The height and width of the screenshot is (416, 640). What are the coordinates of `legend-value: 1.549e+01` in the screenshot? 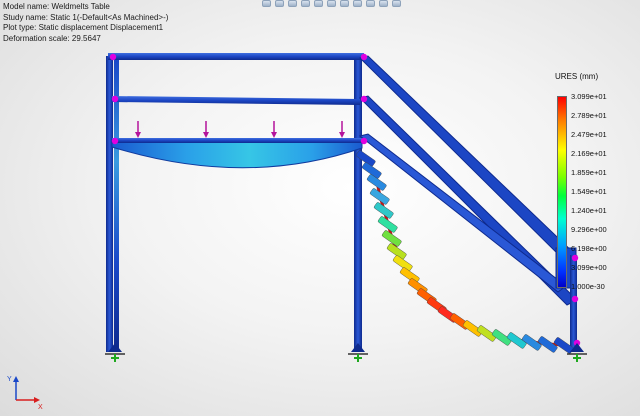 It's located at (589, 191).